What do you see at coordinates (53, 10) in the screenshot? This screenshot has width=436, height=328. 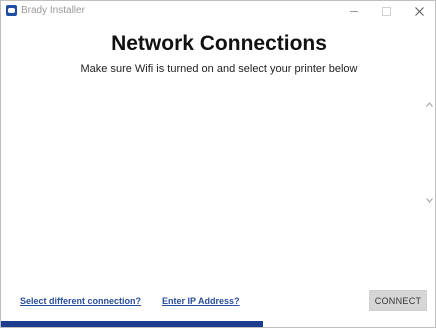 I see `window-title: Brady Installer` at bounding box center [53, 10].